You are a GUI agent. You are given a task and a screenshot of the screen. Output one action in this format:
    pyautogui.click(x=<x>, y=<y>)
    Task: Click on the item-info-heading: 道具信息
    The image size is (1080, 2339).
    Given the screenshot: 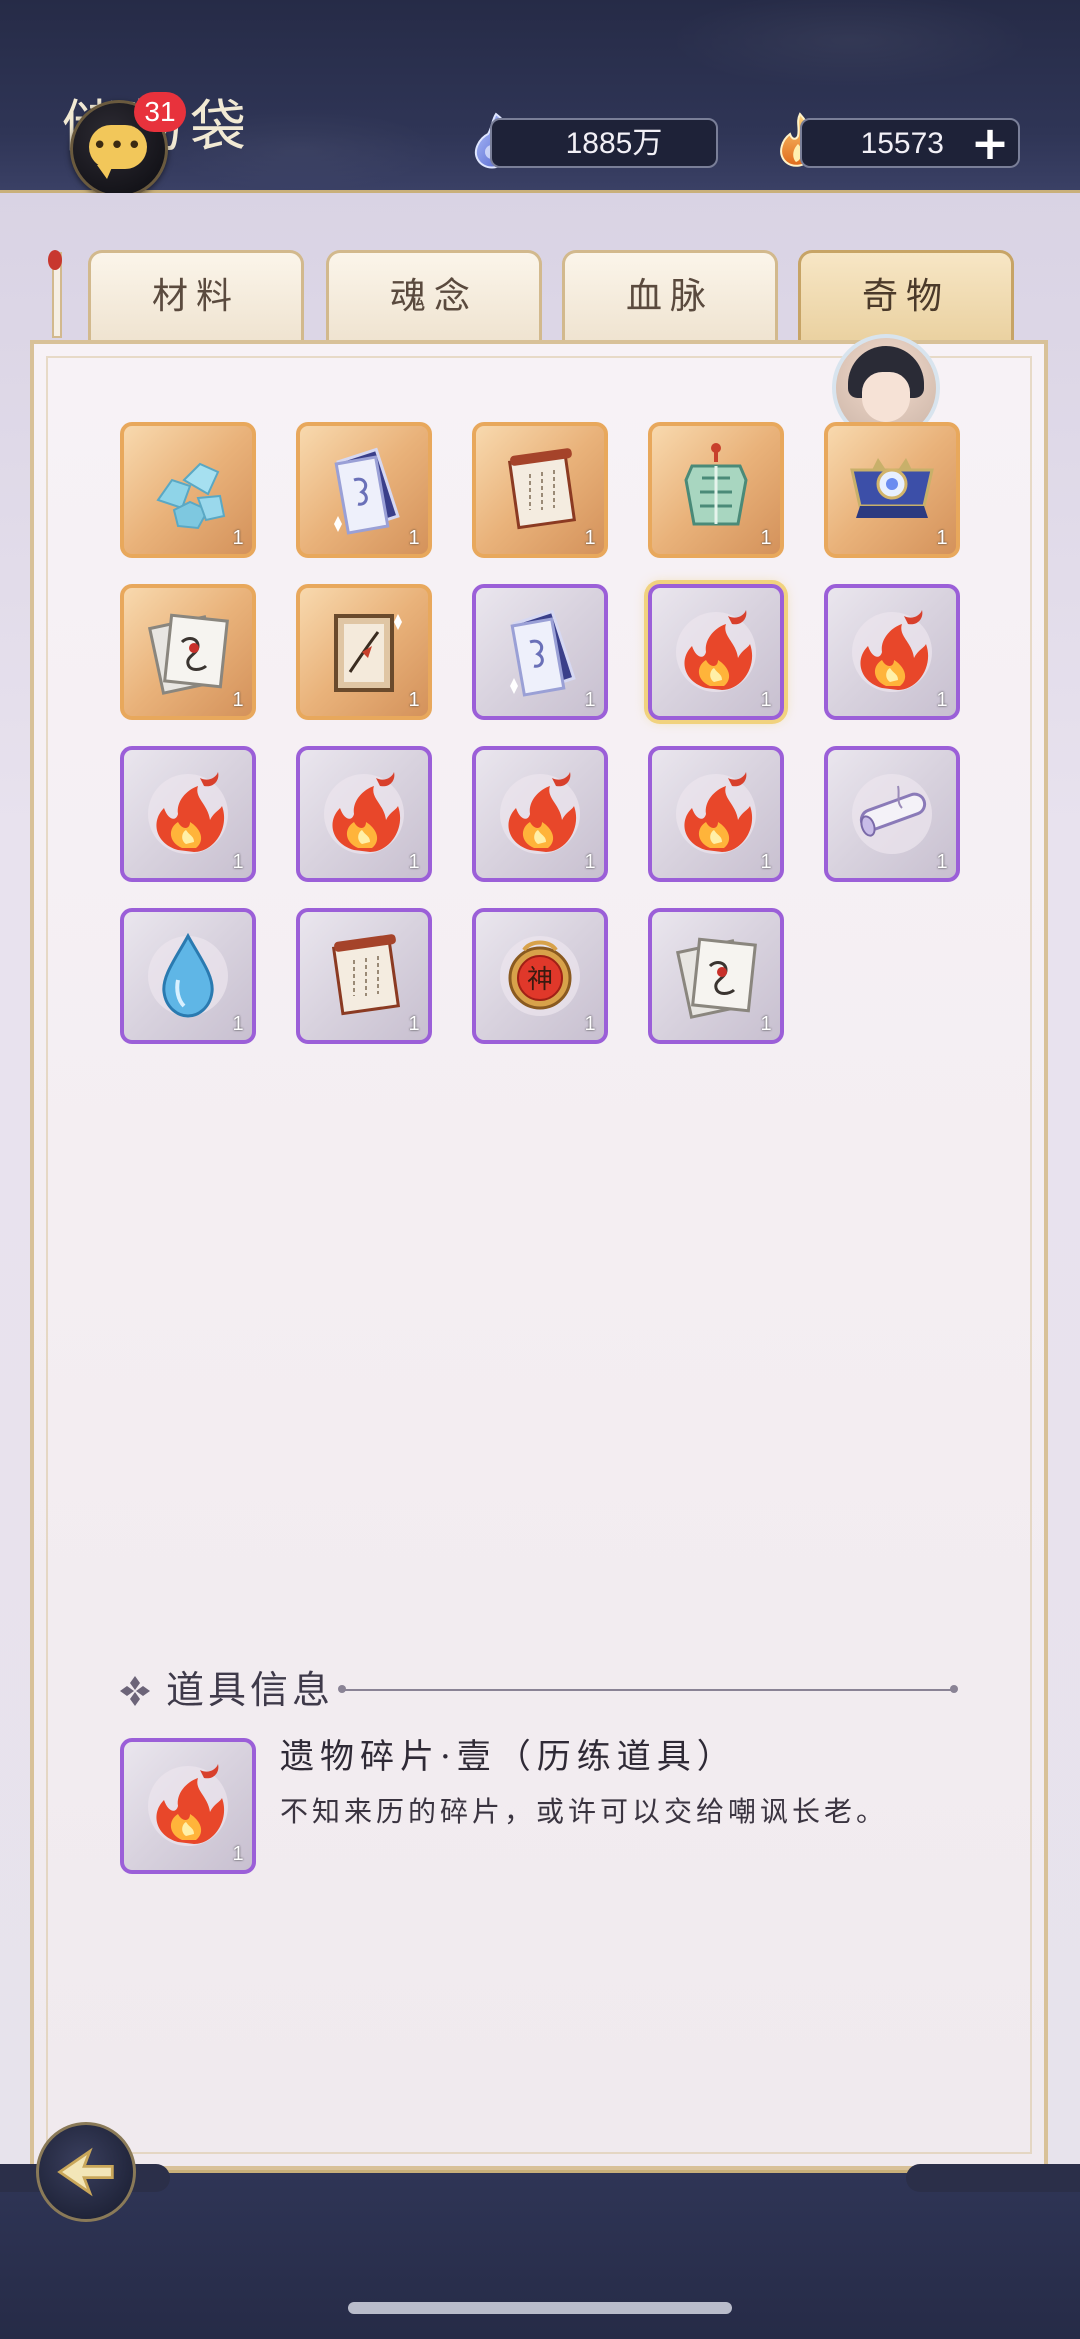 What is the action you would take?
    pyautogui.click(x=250, y=1690)
    